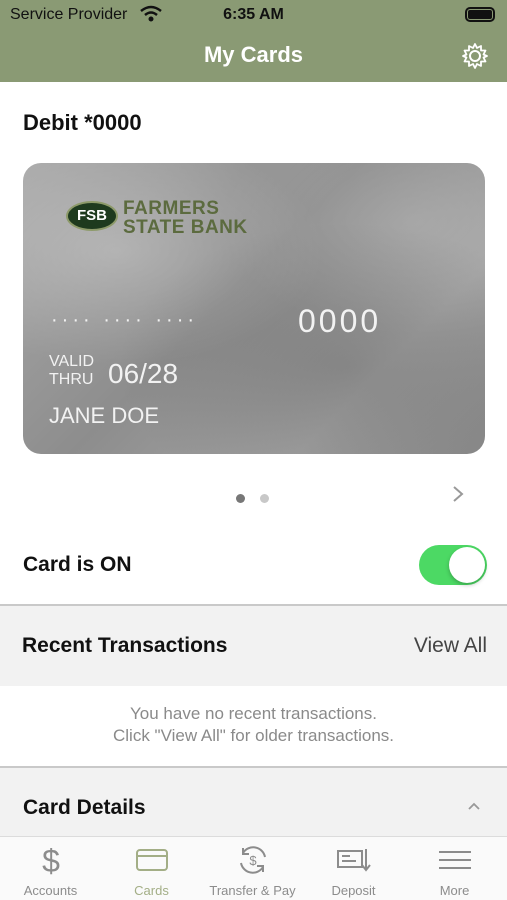  I want to click on masked-card-number: ···· ···· ····, so click(125, 320).